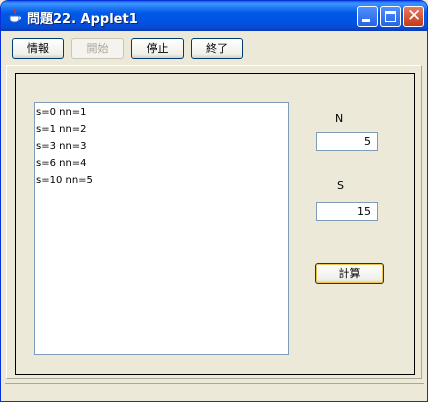  What do you see at coordinates (61, 129) in the screenshot?
I see `output-line: s=1 nn=2` at bounding box center [61, 129].